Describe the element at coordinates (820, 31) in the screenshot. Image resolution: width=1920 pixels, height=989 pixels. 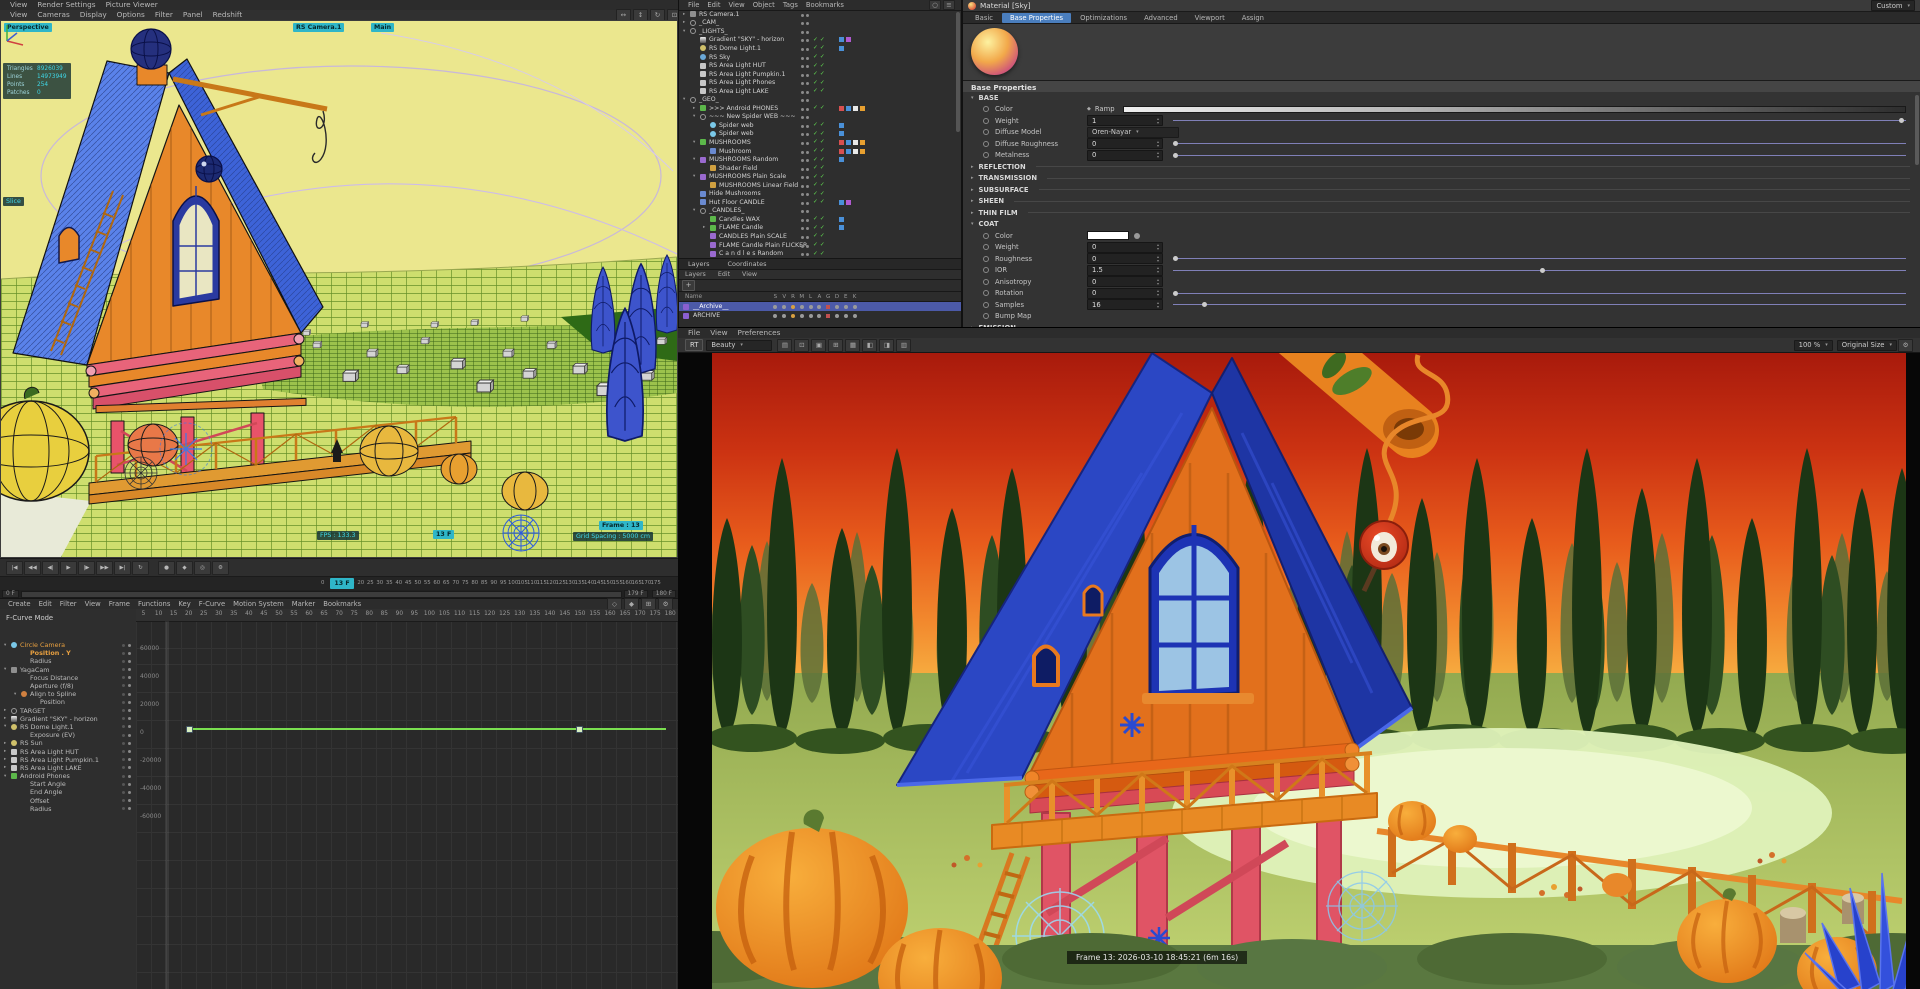
I see `object-row: ▾ _LIGHTS_` at that location.